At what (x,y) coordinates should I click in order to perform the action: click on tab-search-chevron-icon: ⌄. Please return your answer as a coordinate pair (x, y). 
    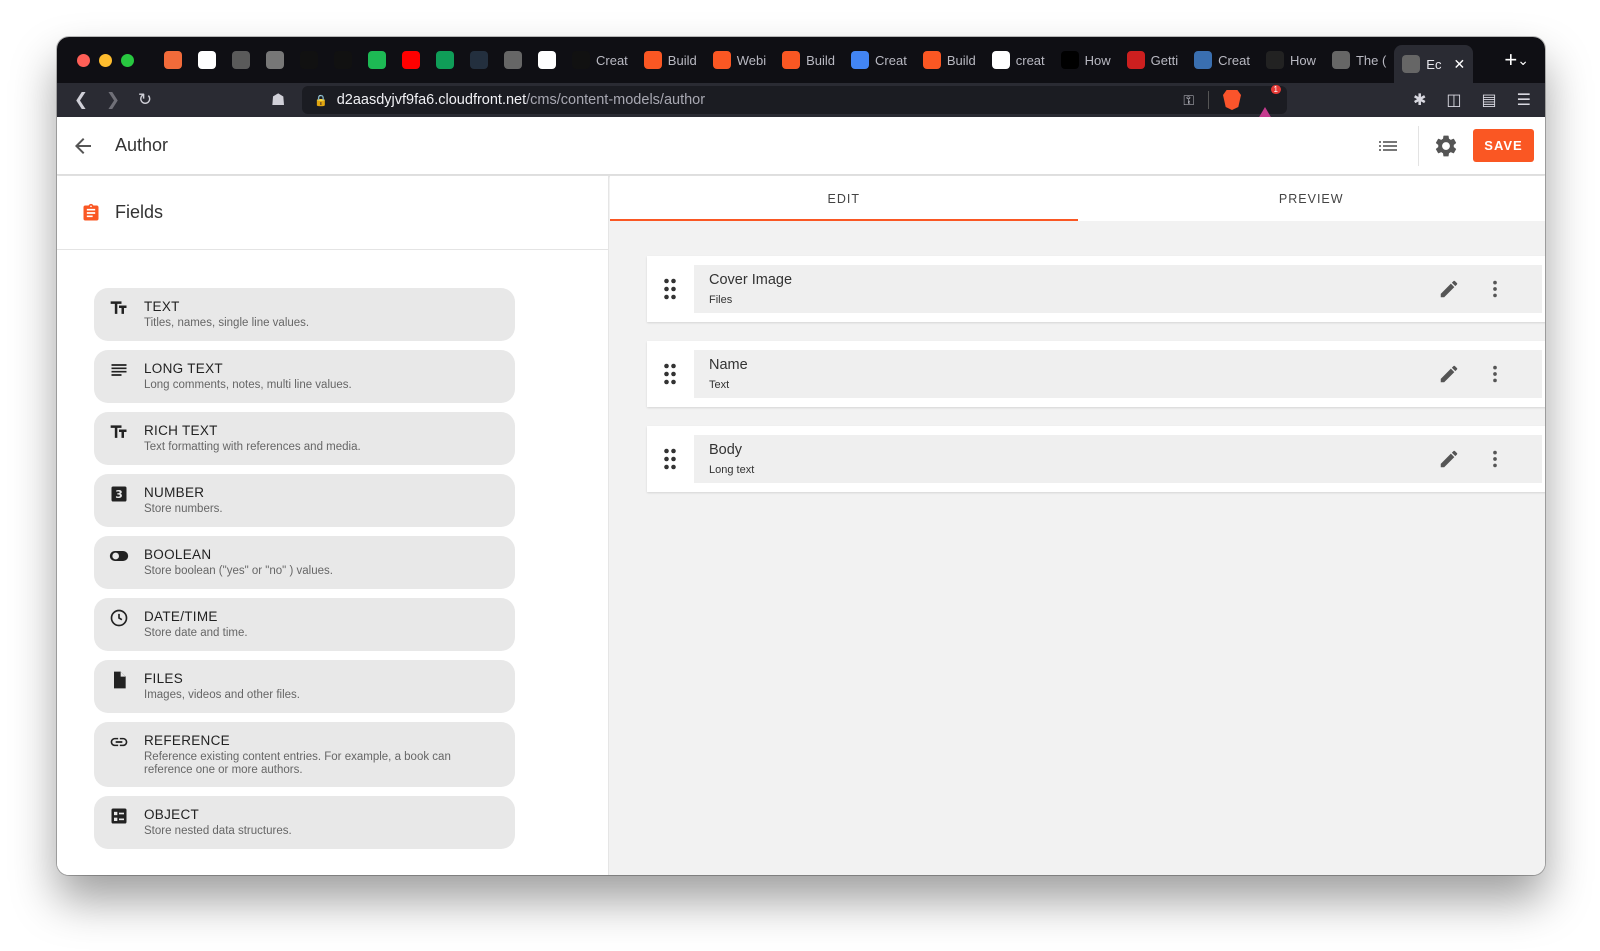
    Looking at the image, I should click on (1523, 60).